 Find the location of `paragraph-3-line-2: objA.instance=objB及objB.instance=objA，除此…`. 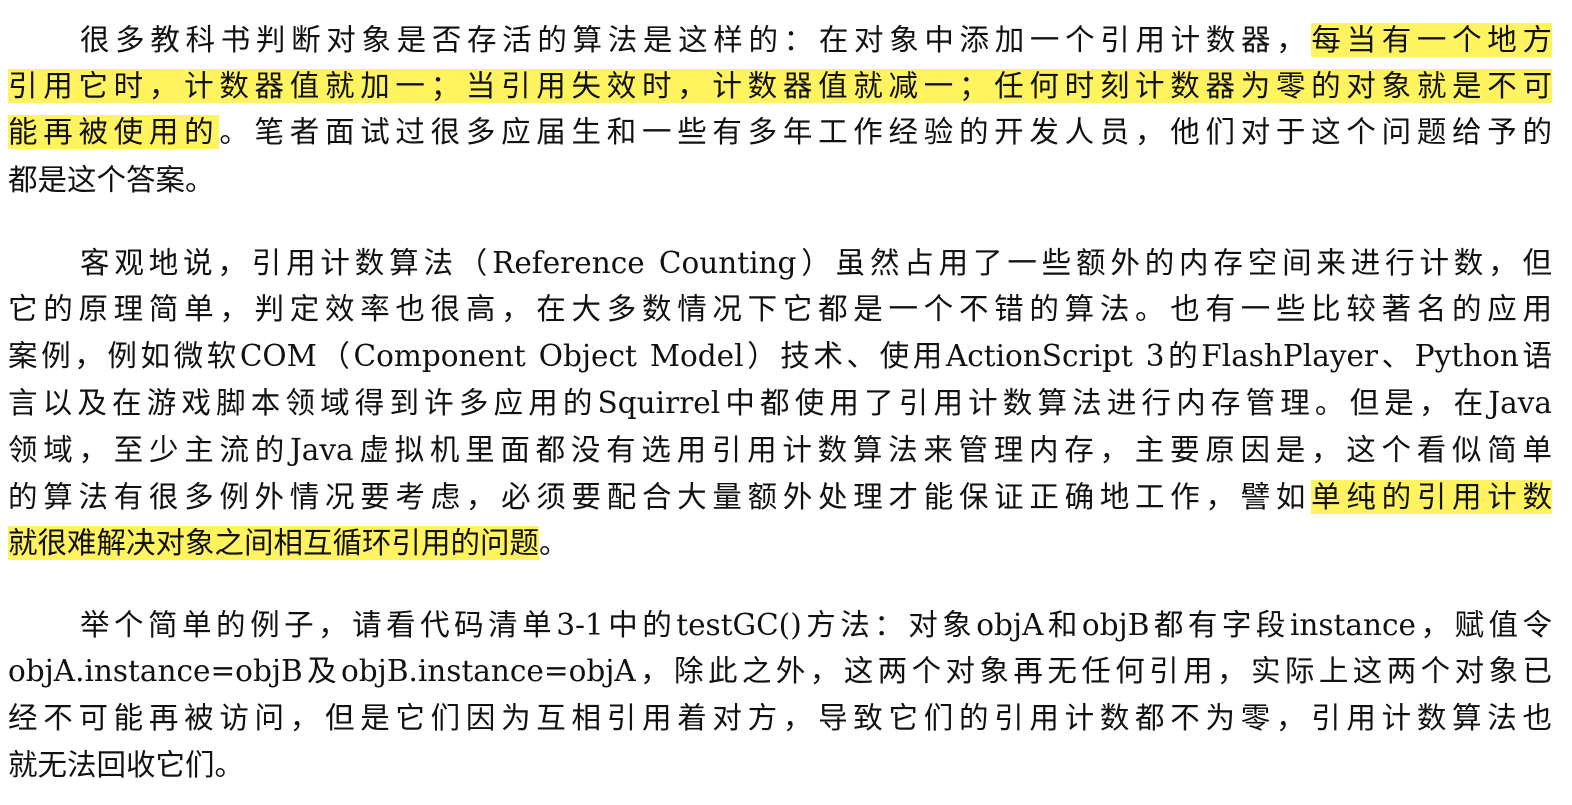

paragraph-3-line-2: objA.instance=objB及objB.instance=objA，除此… is located at coordinates (786, 671).